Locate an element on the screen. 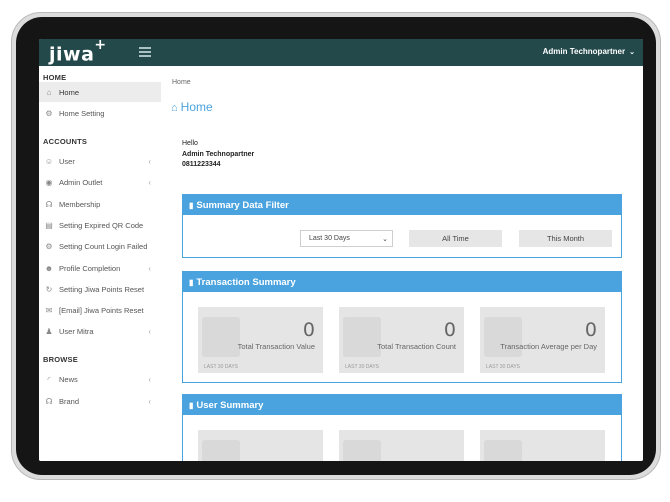 The width and height of the screenshot is (670, 502). user-menu: Admin Technopartner ⌄ is located at coordinates (589, 51).